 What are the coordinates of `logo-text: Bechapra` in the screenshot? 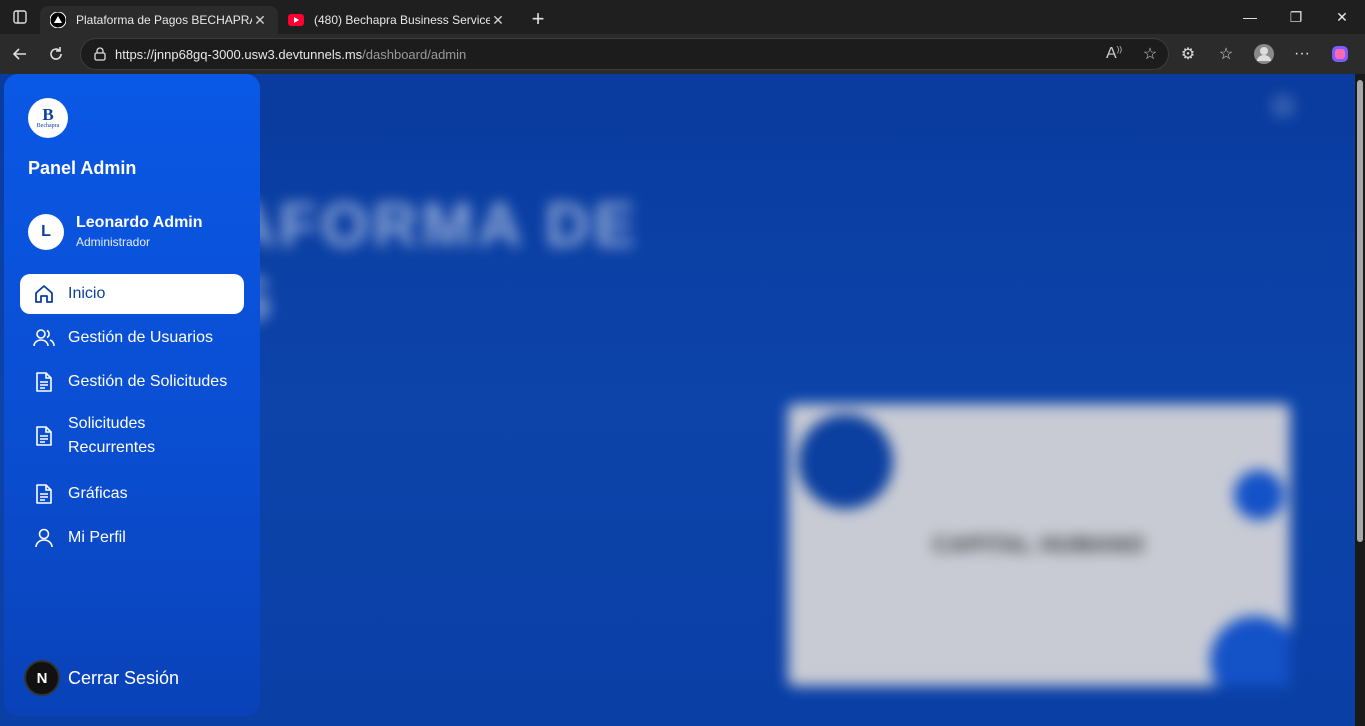 It's located at (48, 126).